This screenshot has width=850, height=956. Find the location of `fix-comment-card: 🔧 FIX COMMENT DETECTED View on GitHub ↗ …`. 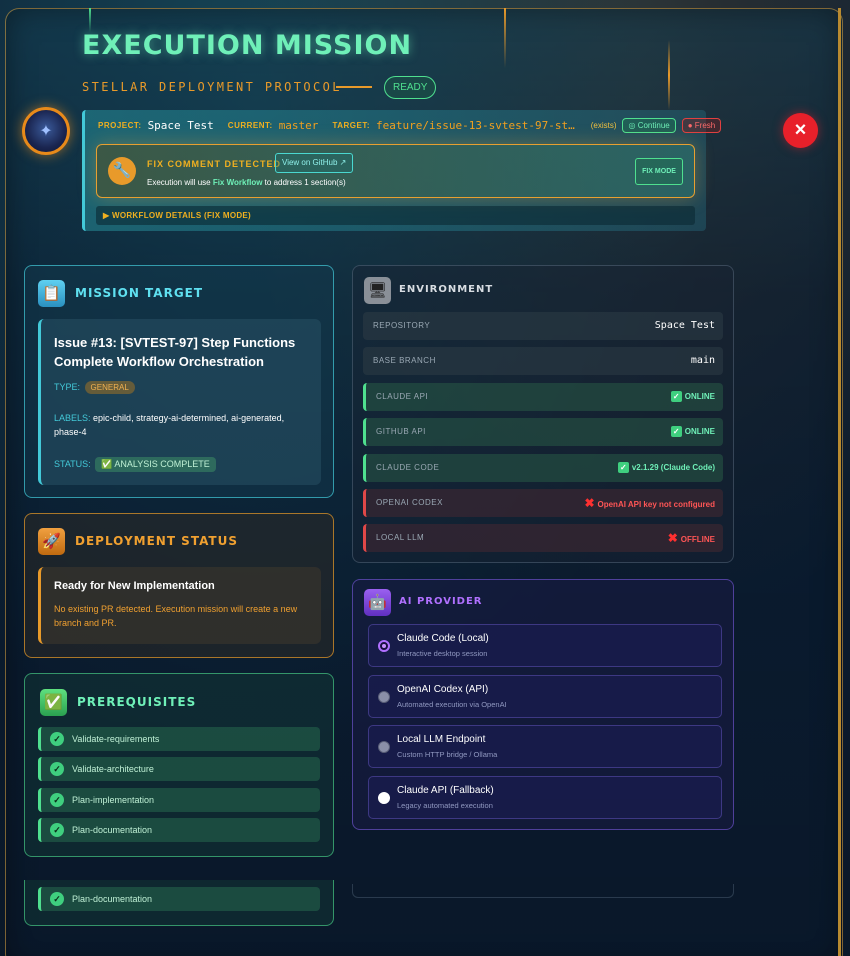

fix-comment-card: 🔧 FIX COMMENT DETECTED View on GitHub ↗ … is located at coordinates (395, 171).